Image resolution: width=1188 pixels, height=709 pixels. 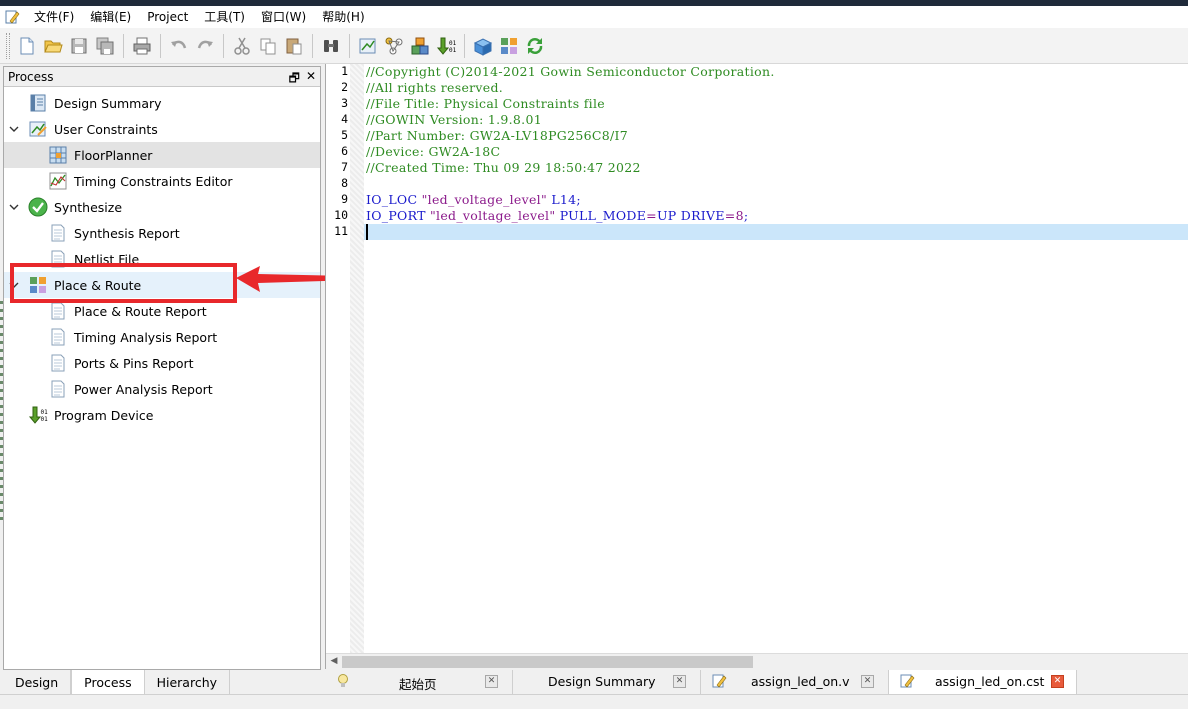 I want to click on open-button, so click(x=53, y=46).